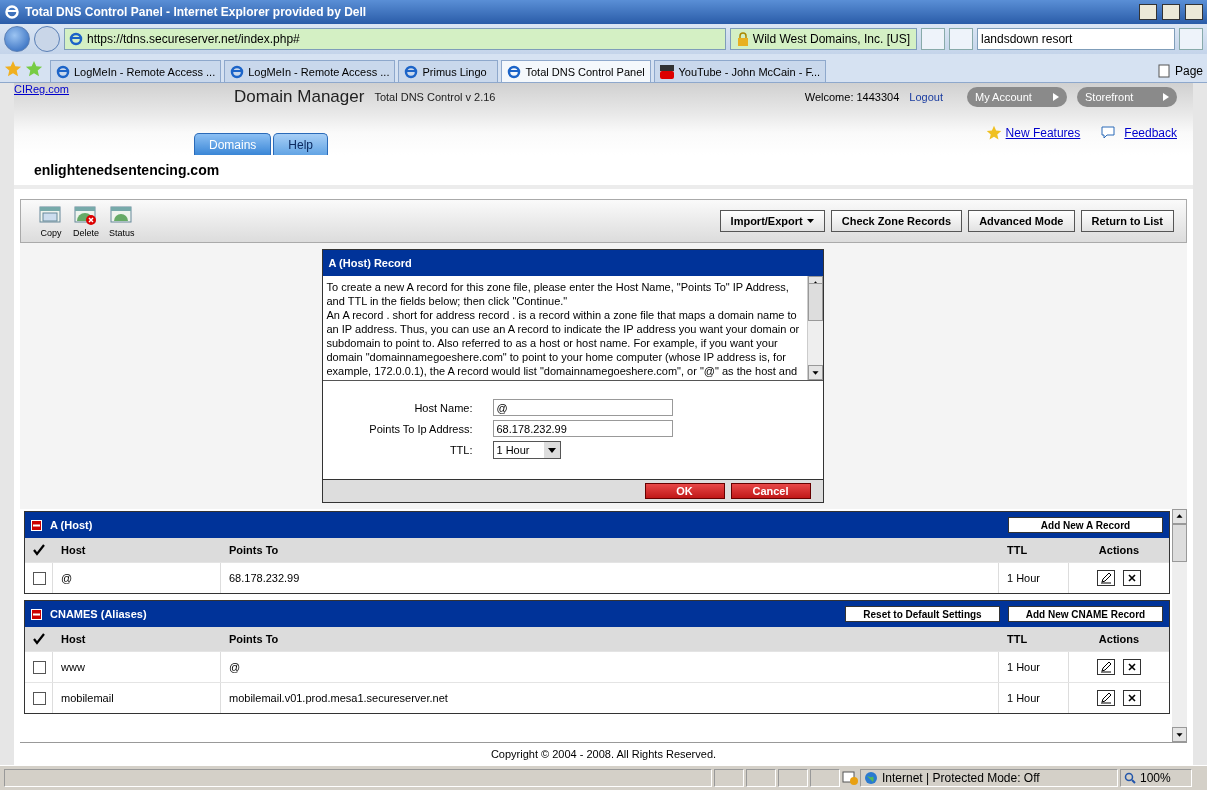  Describe the element at coordinates (1179, 516) in the screenshot. I see `scroll-up-button` at that location.